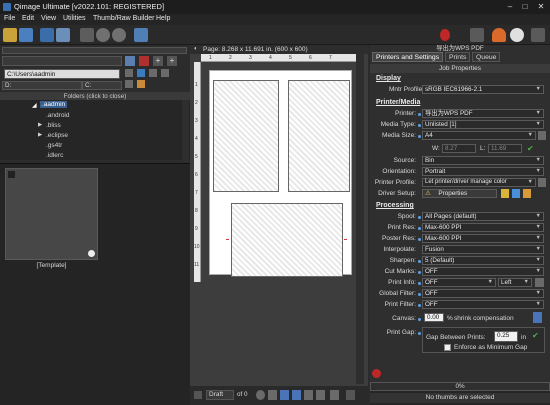 The image size is (550, 405). What do you see at coordinates (483, 124) in the screenshot?
I see `media-type-select: Unlisted [1] ▼` at bounding box center [483, 124].